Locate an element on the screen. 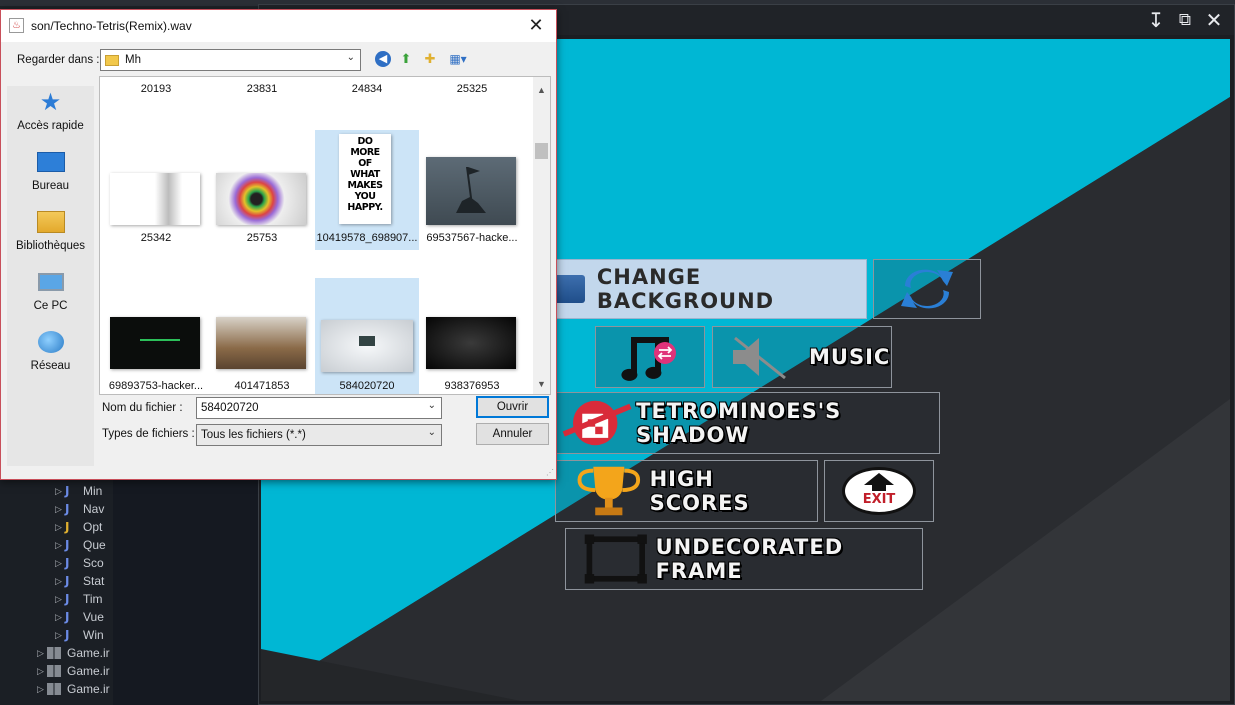  maximize-icon: ⧉ is located at coordinates (1185, 20).